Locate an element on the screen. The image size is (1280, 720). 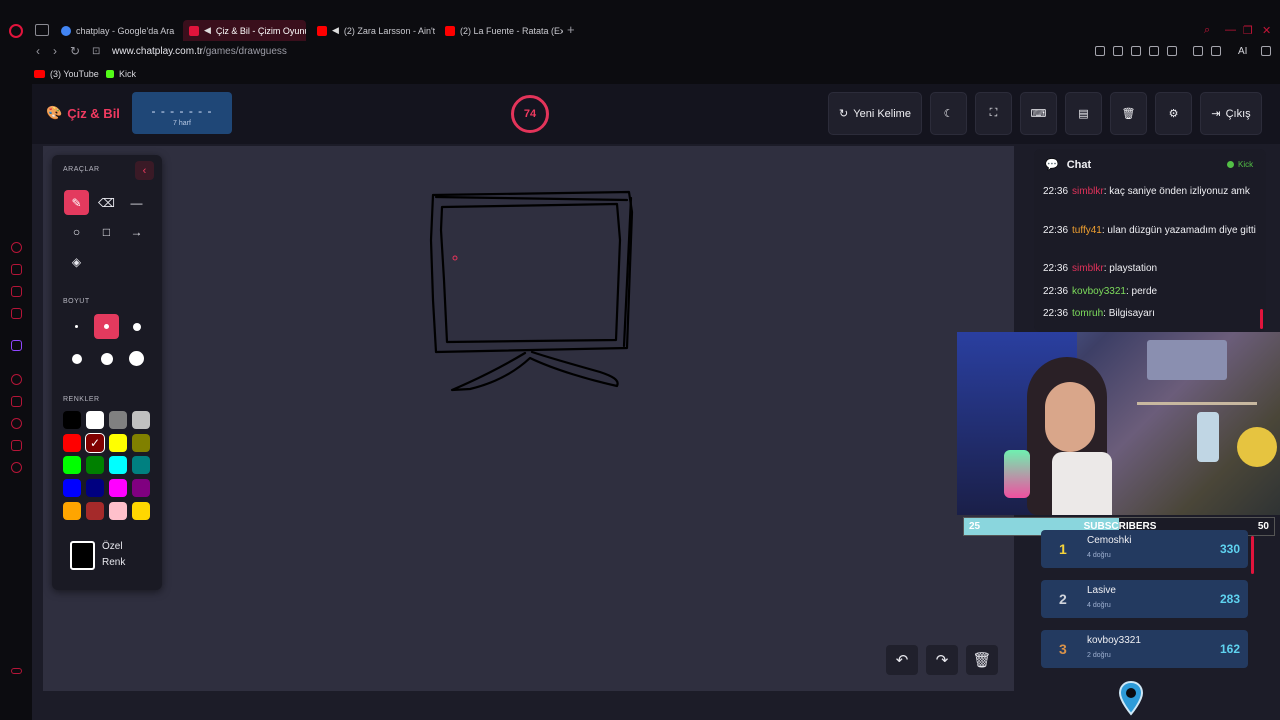
tab-menu-icon is located at coordinates (42, 30).